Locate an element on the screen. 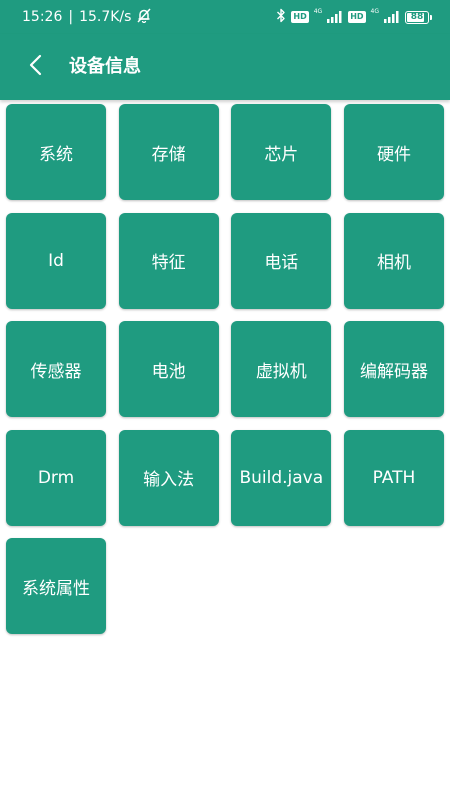  category-tile: 虚拟机 is located at coordinates (281, 369).